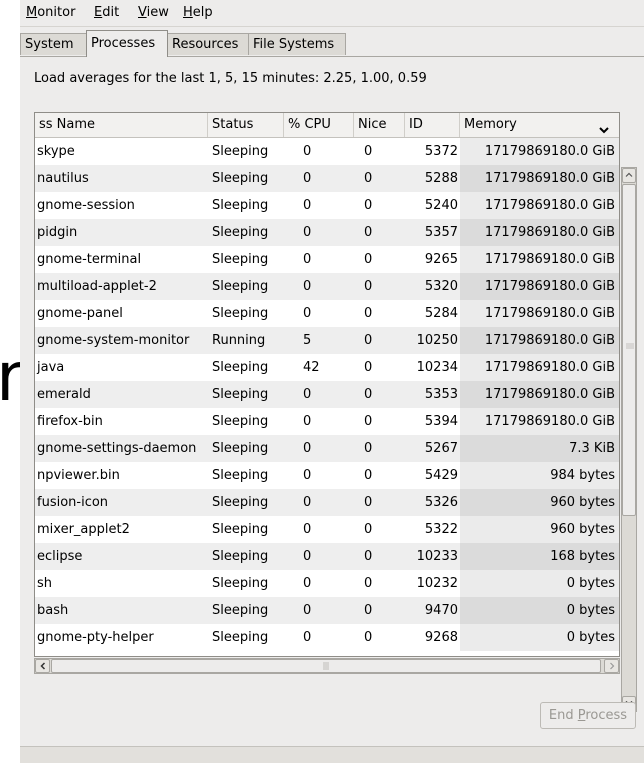  What do you see at coordinates (441, 286) in the screenshot?
I see `pid-cell: 5320` at bounding box center [441, 286].